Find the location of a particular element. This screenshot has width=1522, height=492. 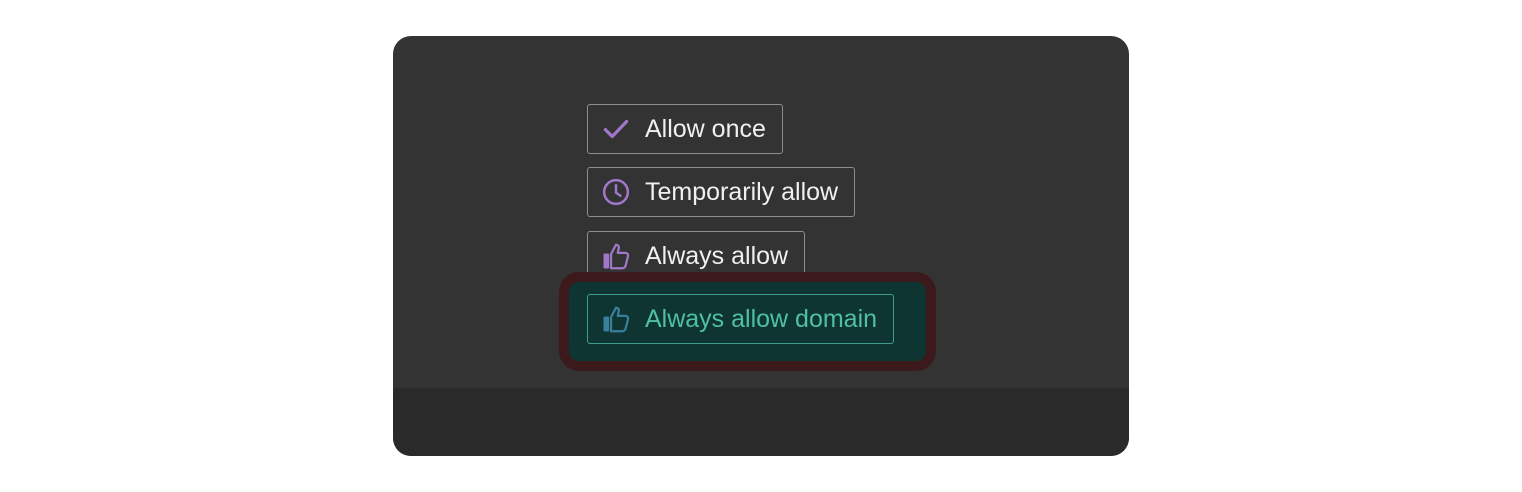

dialog-footer is located at coordinates (761, 422).